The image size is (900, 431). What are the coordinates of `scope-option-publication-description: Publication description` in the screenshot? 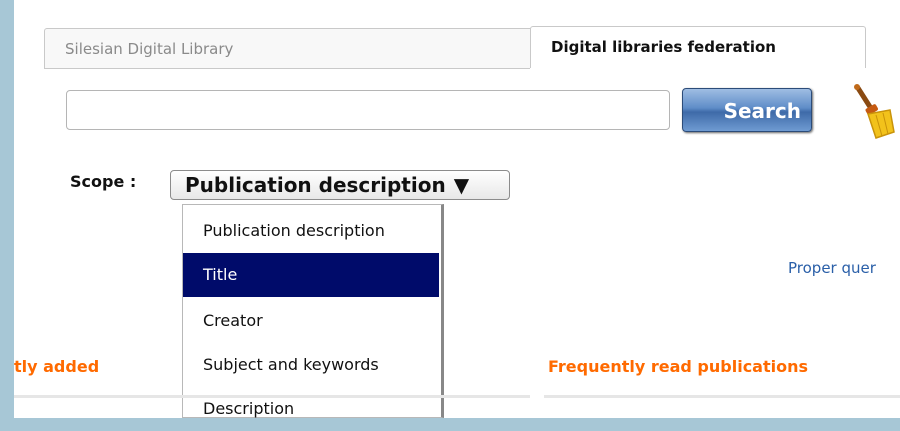 It's located at (311, 231).